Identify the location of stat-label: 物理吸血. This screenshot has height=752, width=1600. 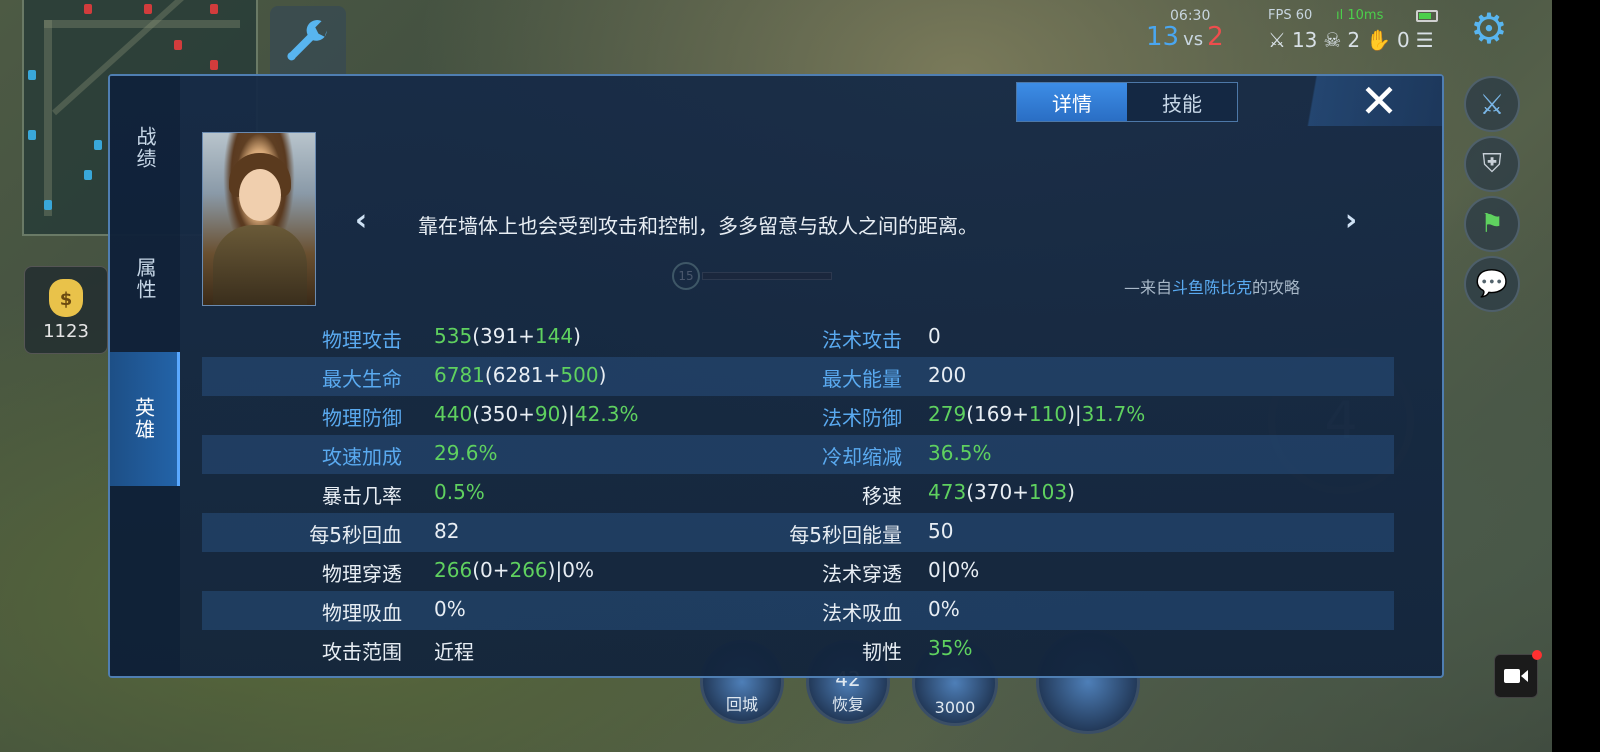
(362, 613).